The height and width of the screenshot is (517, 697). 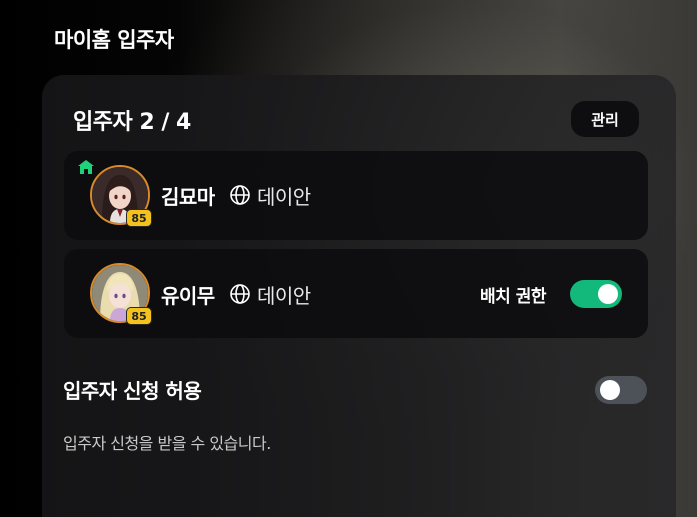 What do you see at coordinates (167, 443) in the screenshot?
I see `allow-application-description: 입주자 신청을 받을 수 있습니다.` at bounding box center [167, 443].